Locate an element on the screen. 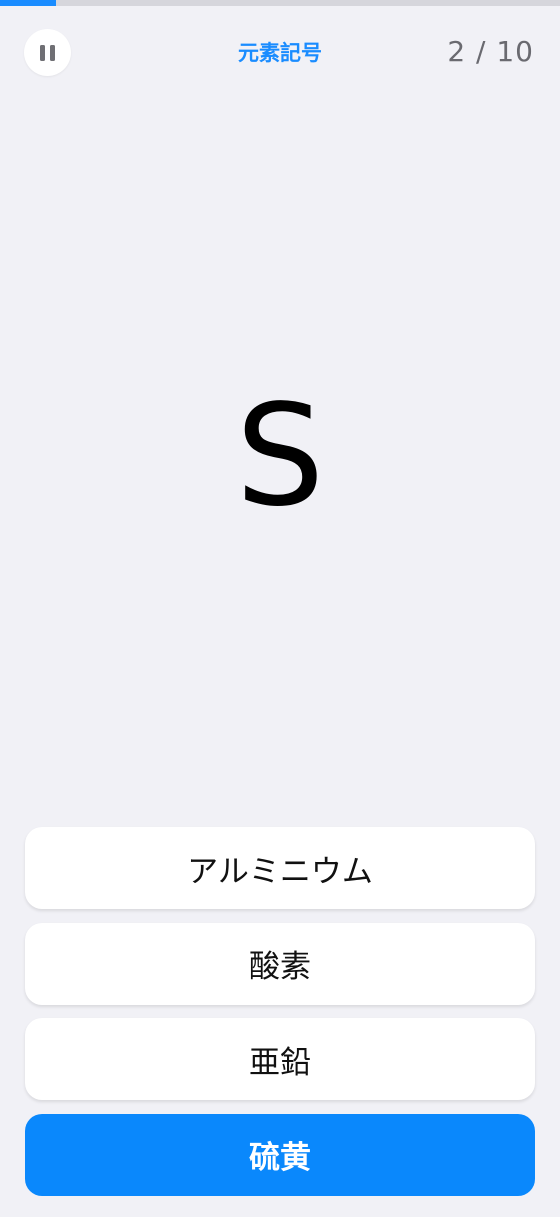 Image resolution: width=560 pixels, height=1217 pixels. quiz-title: 元素記号 is located at coordinates (280, 53).